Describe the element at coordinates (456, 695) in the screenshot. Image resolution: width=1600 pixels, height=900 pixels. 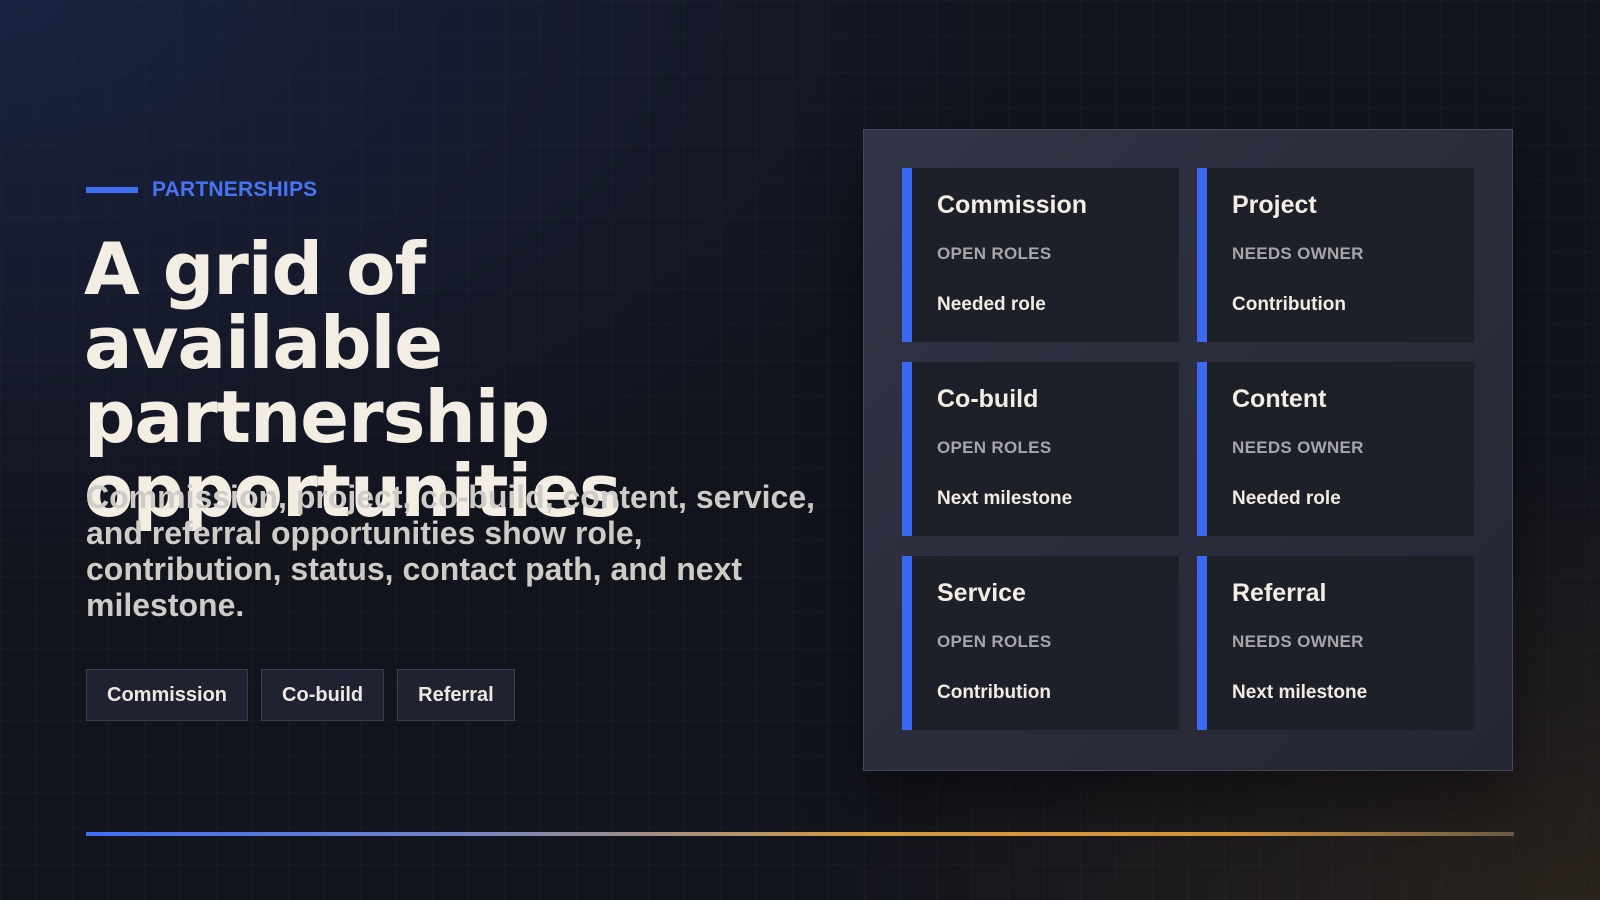
I see `tag-referral-button: Referral` at that location.